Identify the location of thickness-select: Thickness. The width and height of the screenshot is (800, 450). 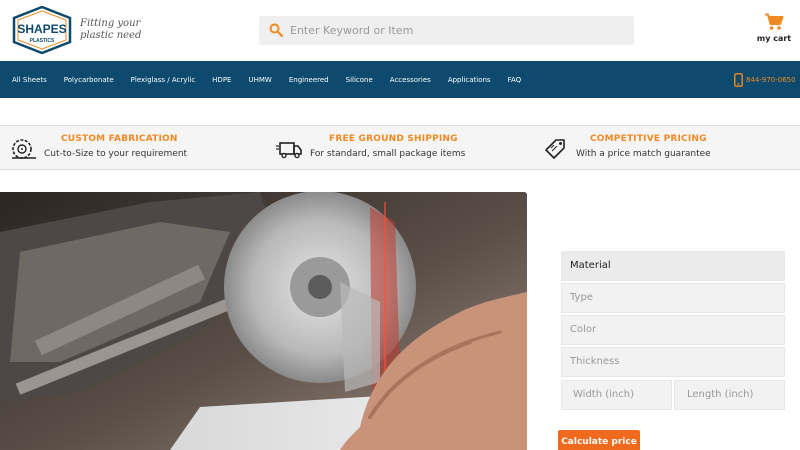
(673, 362).